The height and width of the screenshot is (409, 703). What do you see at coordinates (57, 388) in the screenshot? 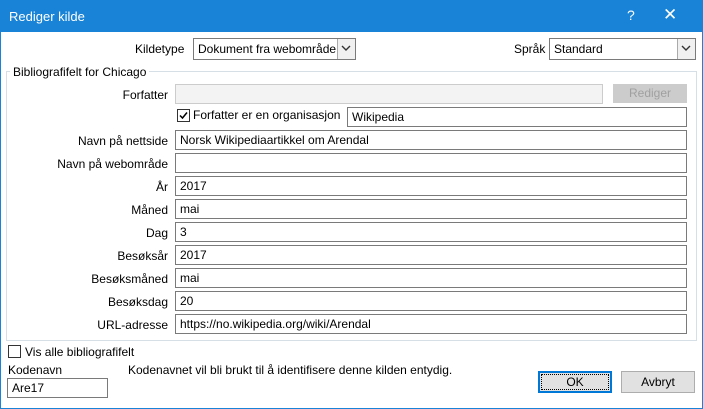
I see `tag-name-field: Are17` at bounding box center [57, 388].